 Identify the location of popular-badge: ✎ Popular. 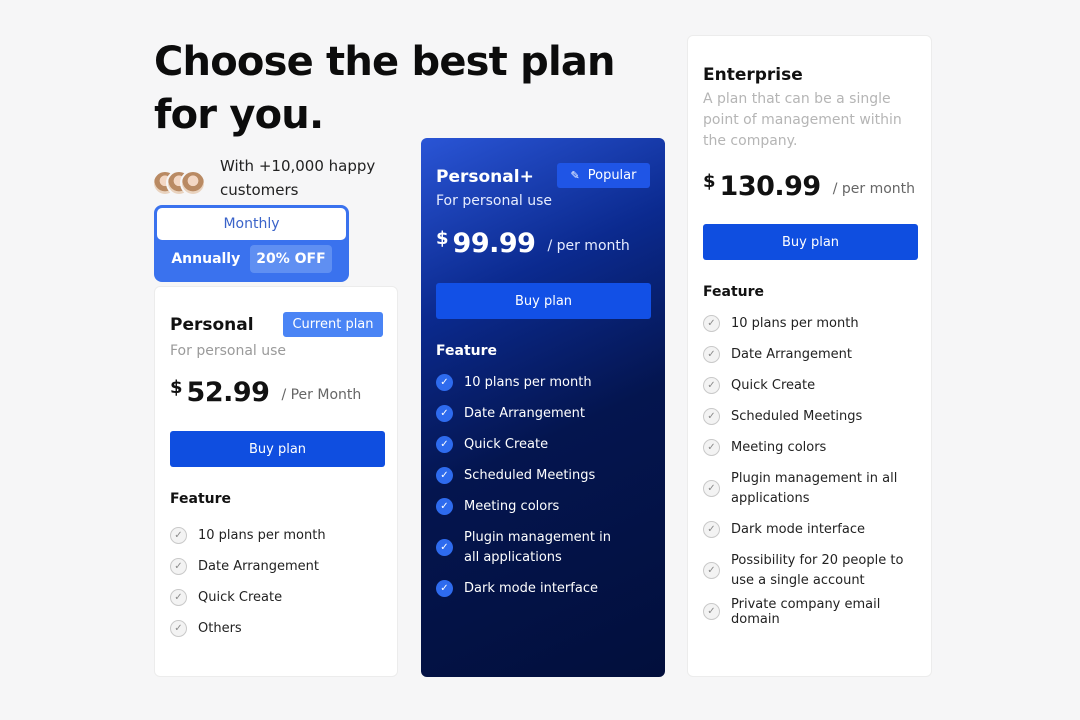
(603, 175).